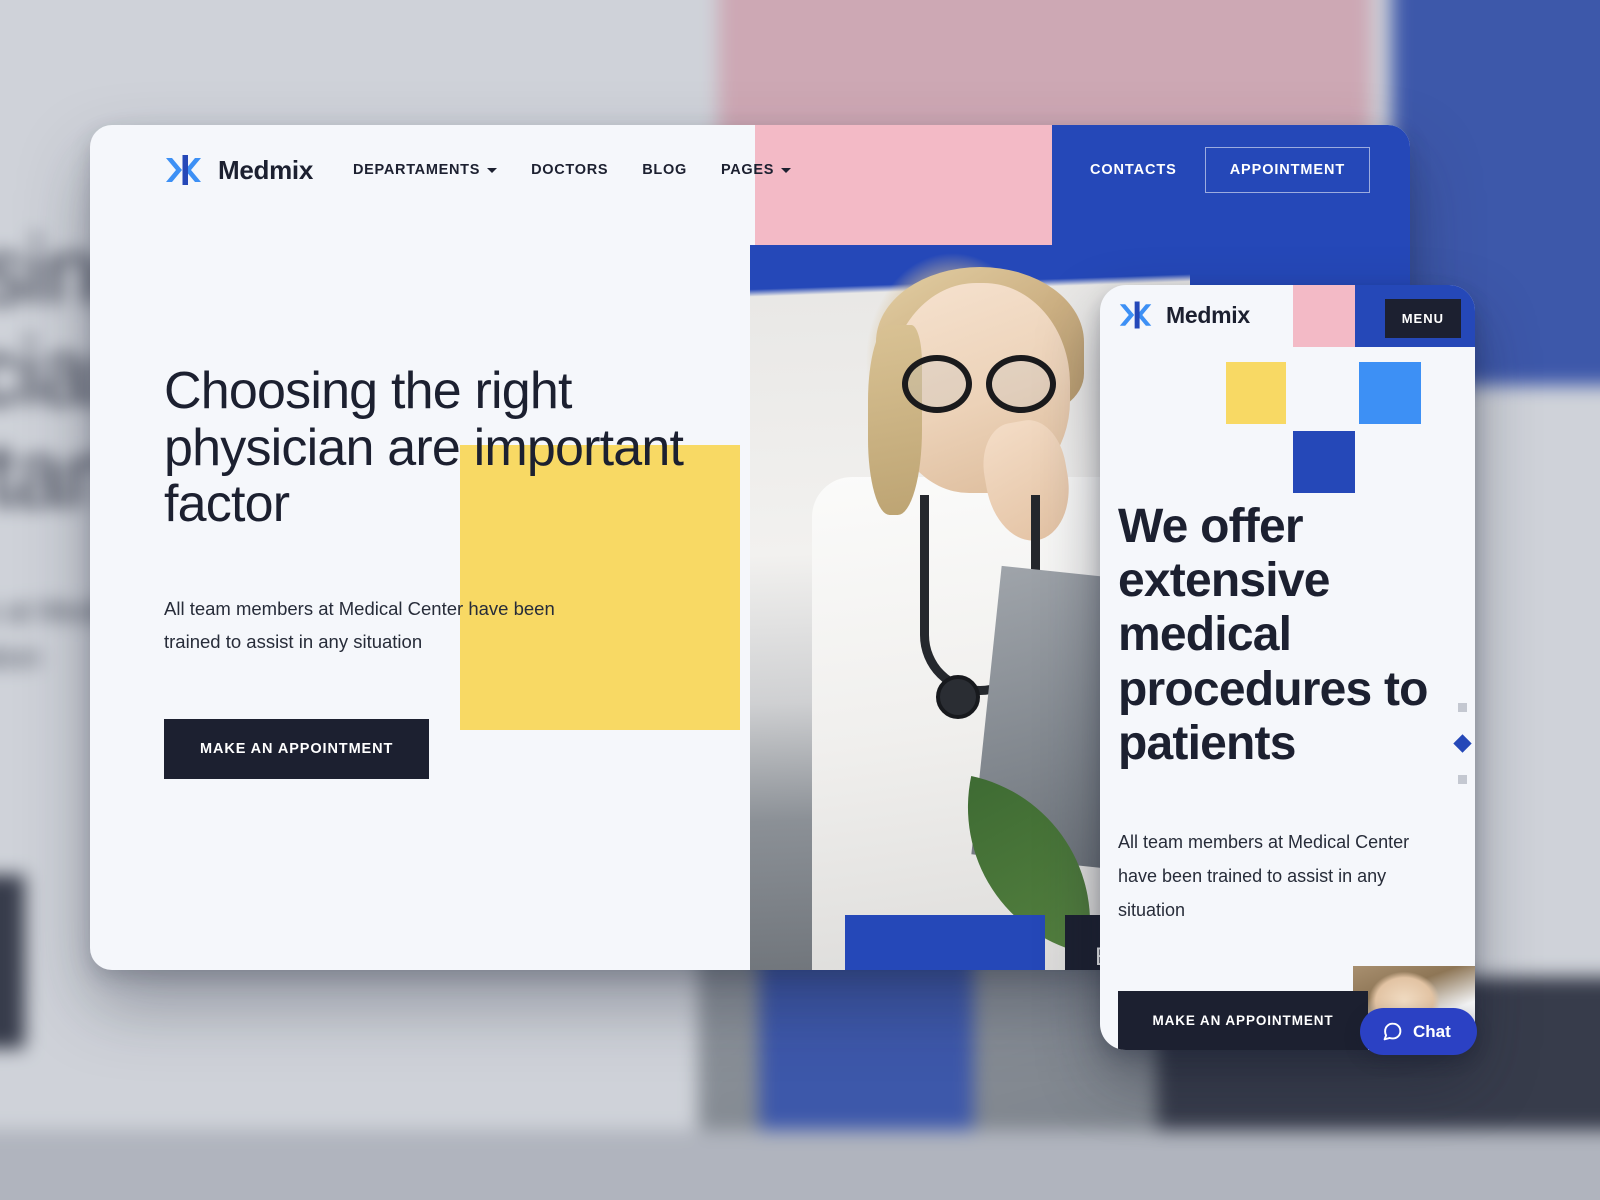 The width and height of the screenshot is (1600, 1200). I want to click on mobile-menu-button: MENU, so click(1422, 318).